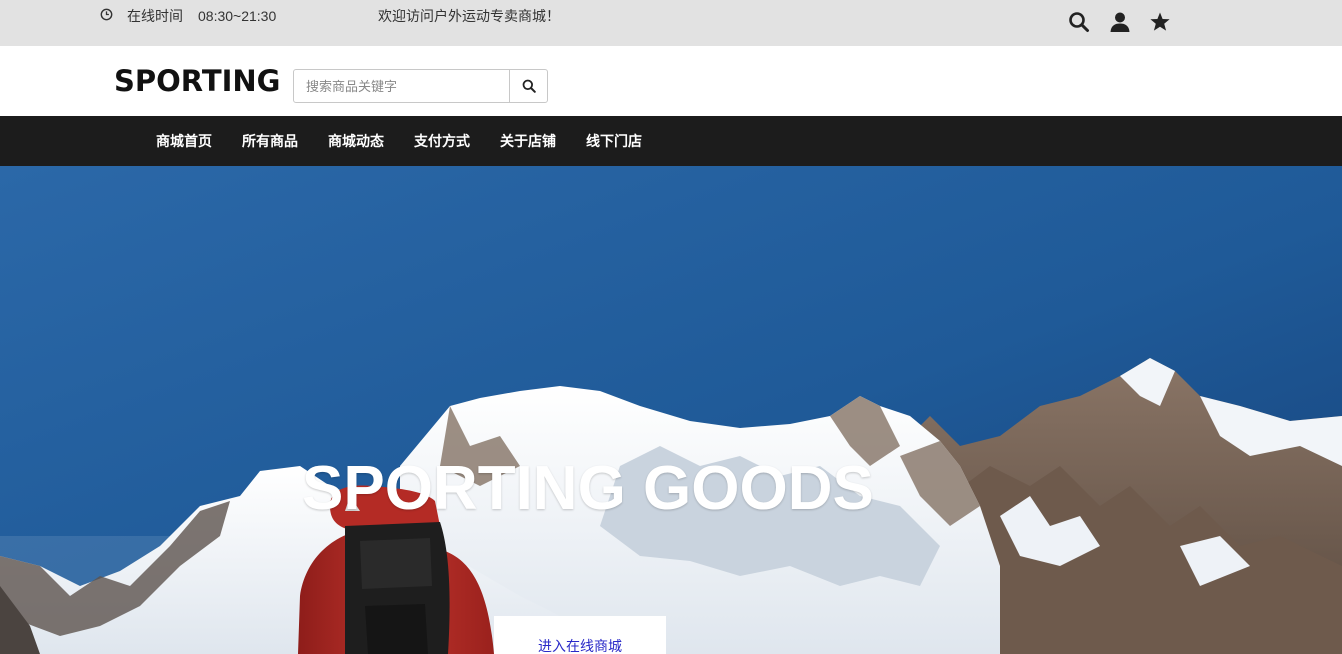 The height and width of the screenshot is (654, 1342). What do you see at coordinates (237, 16) in the screenshot?
I see `business-hours-value: 08:30~21:30` at bounding box center [237, 16].